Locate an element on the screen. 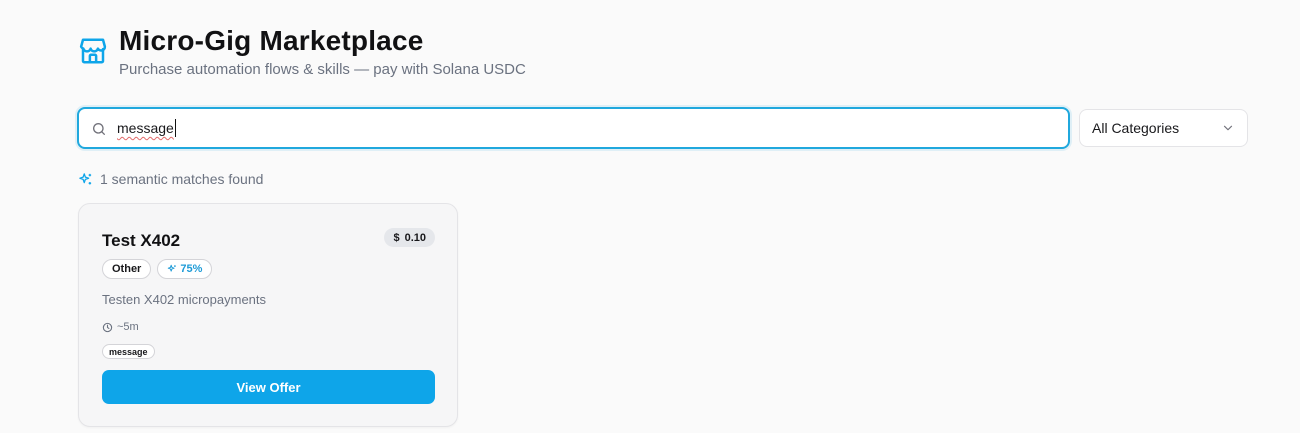 Image resolution: width=1300 pixels, height=433 pixels. view-offer-button: View Offer is located at coordinates (268, 387).